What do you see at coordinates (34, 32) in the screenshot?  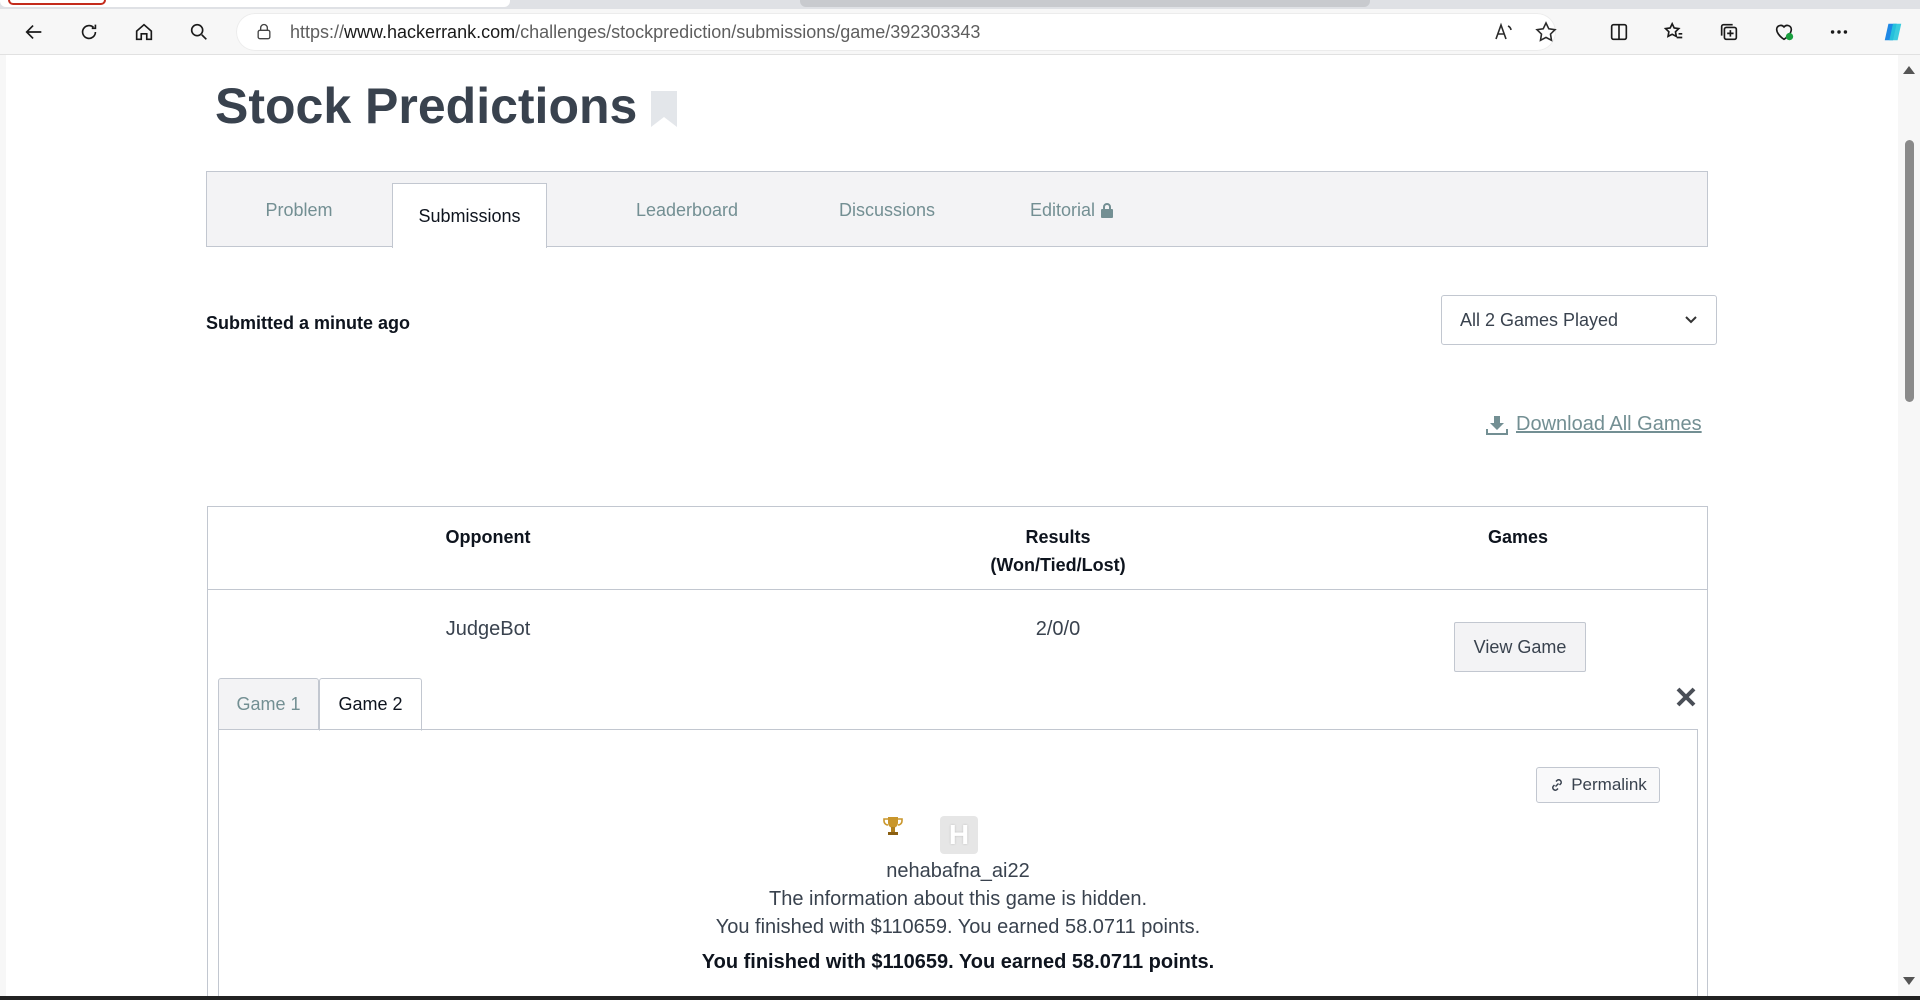 I see `back-icon` at bounding box center [34, 32].